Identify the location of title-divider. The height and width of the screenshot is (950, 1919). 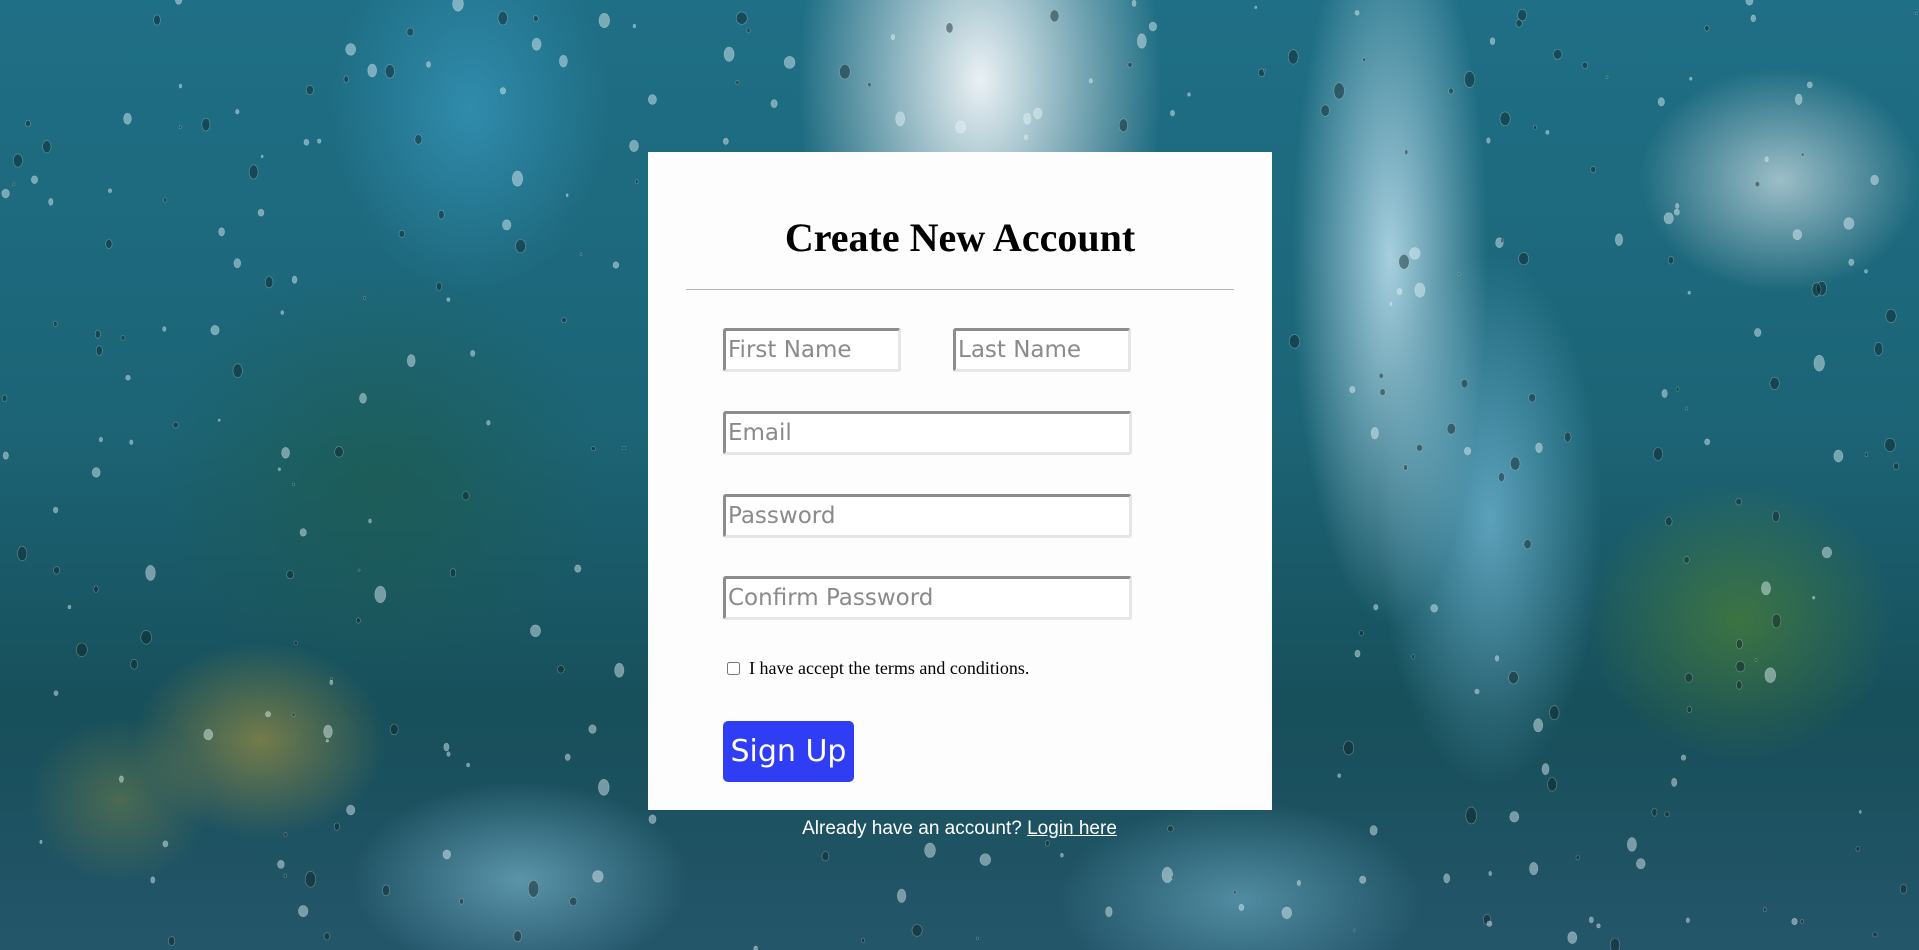
(960, 289).